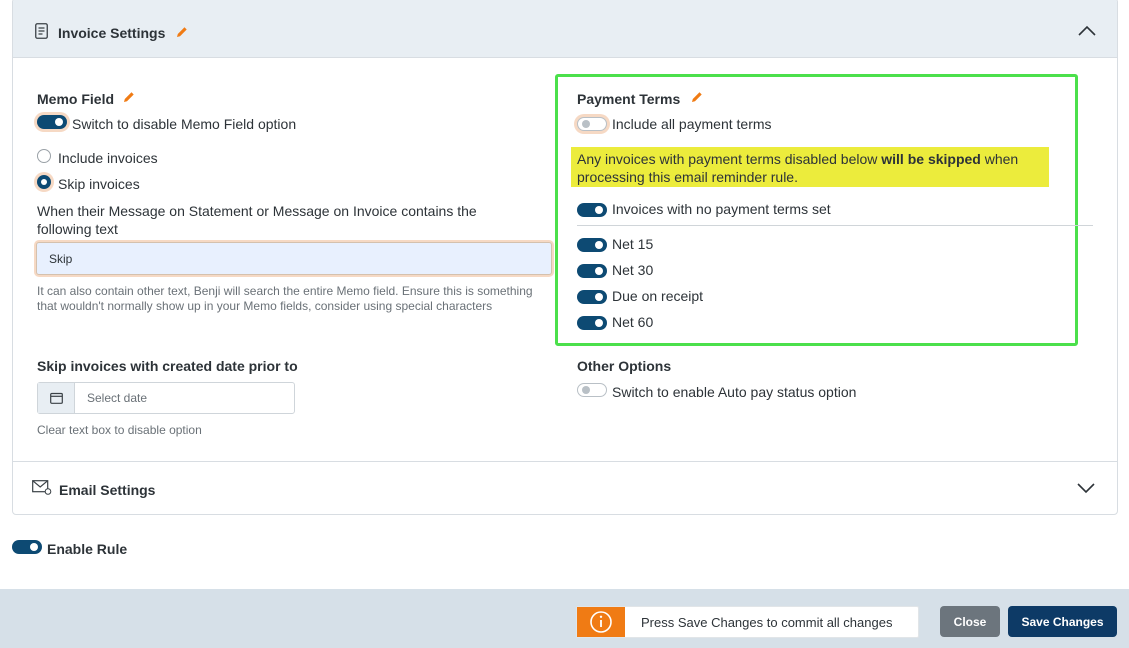  Describe the element at coordinates (294, 258) in the screenshot. I see `memo-text-input` at that location.